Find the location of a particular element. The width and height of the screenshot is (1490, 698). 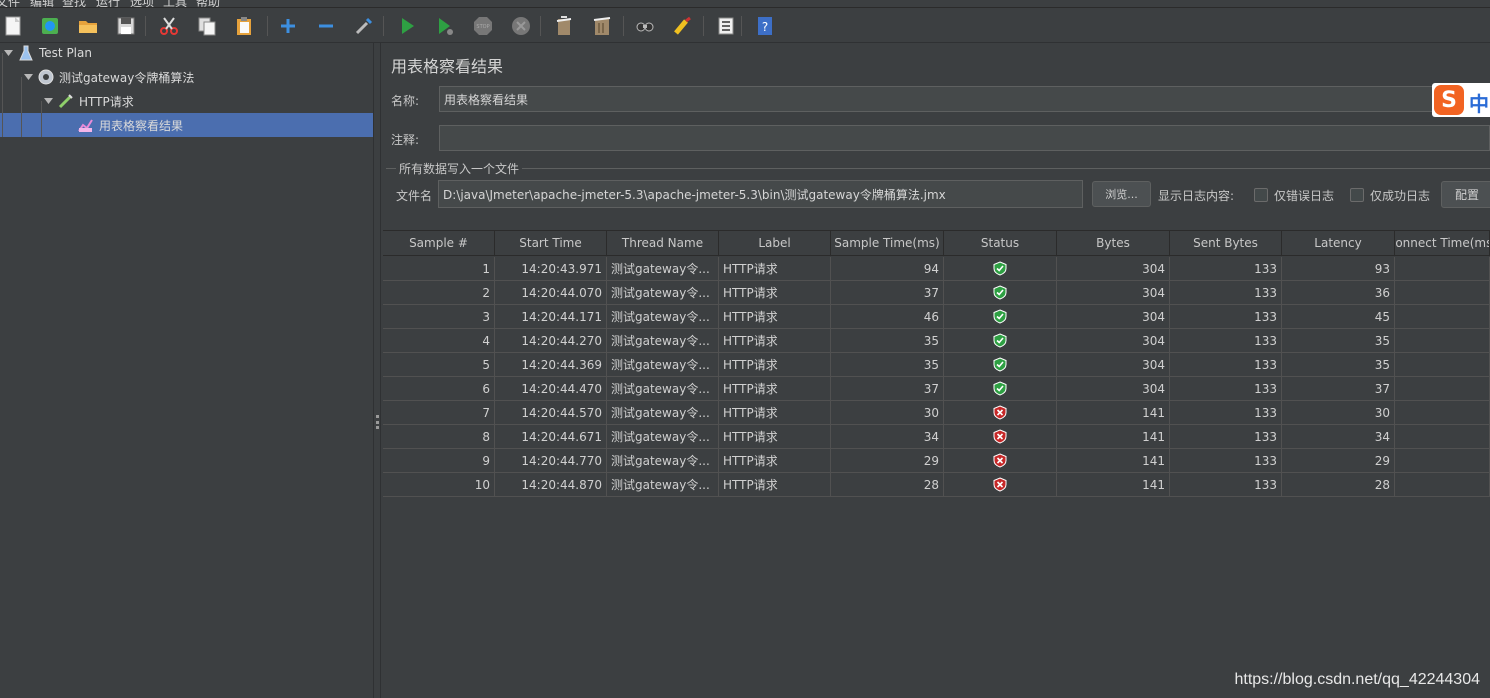

start-no-pause-button is located at coordinates (445, 26).